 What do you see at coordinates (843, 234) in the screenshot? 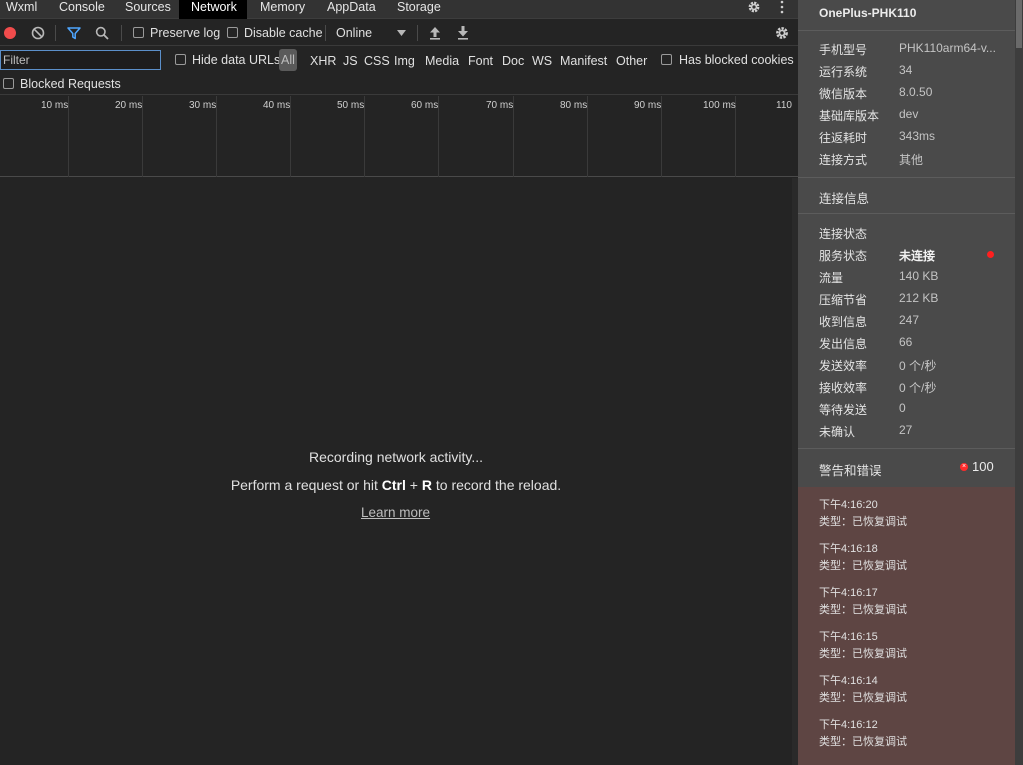
I see `connection-status-header: 连接状态` at bounding box center [843, 234].